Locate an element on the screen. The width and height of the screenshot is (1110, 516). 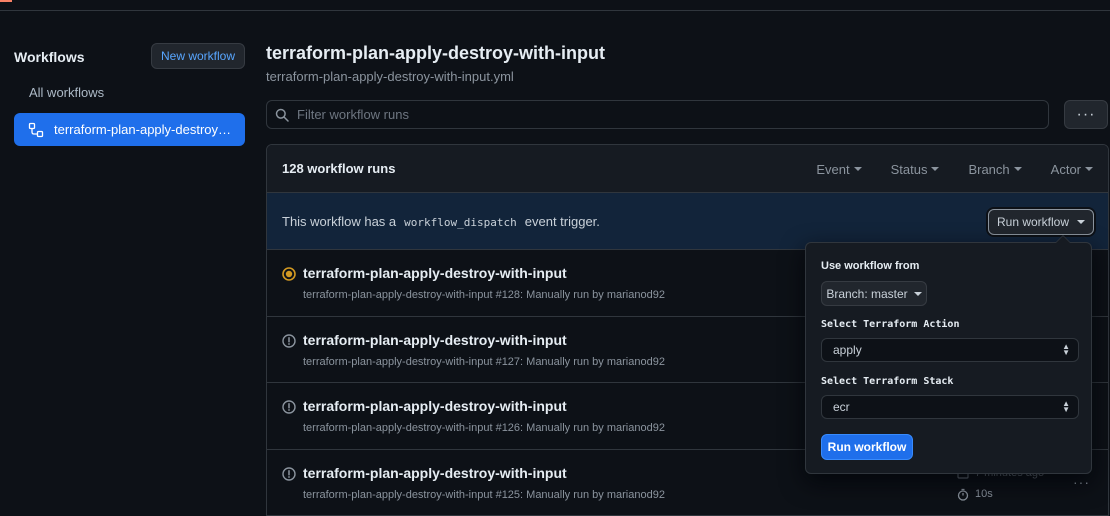
brand-accent is located at coordinates (6, 1).